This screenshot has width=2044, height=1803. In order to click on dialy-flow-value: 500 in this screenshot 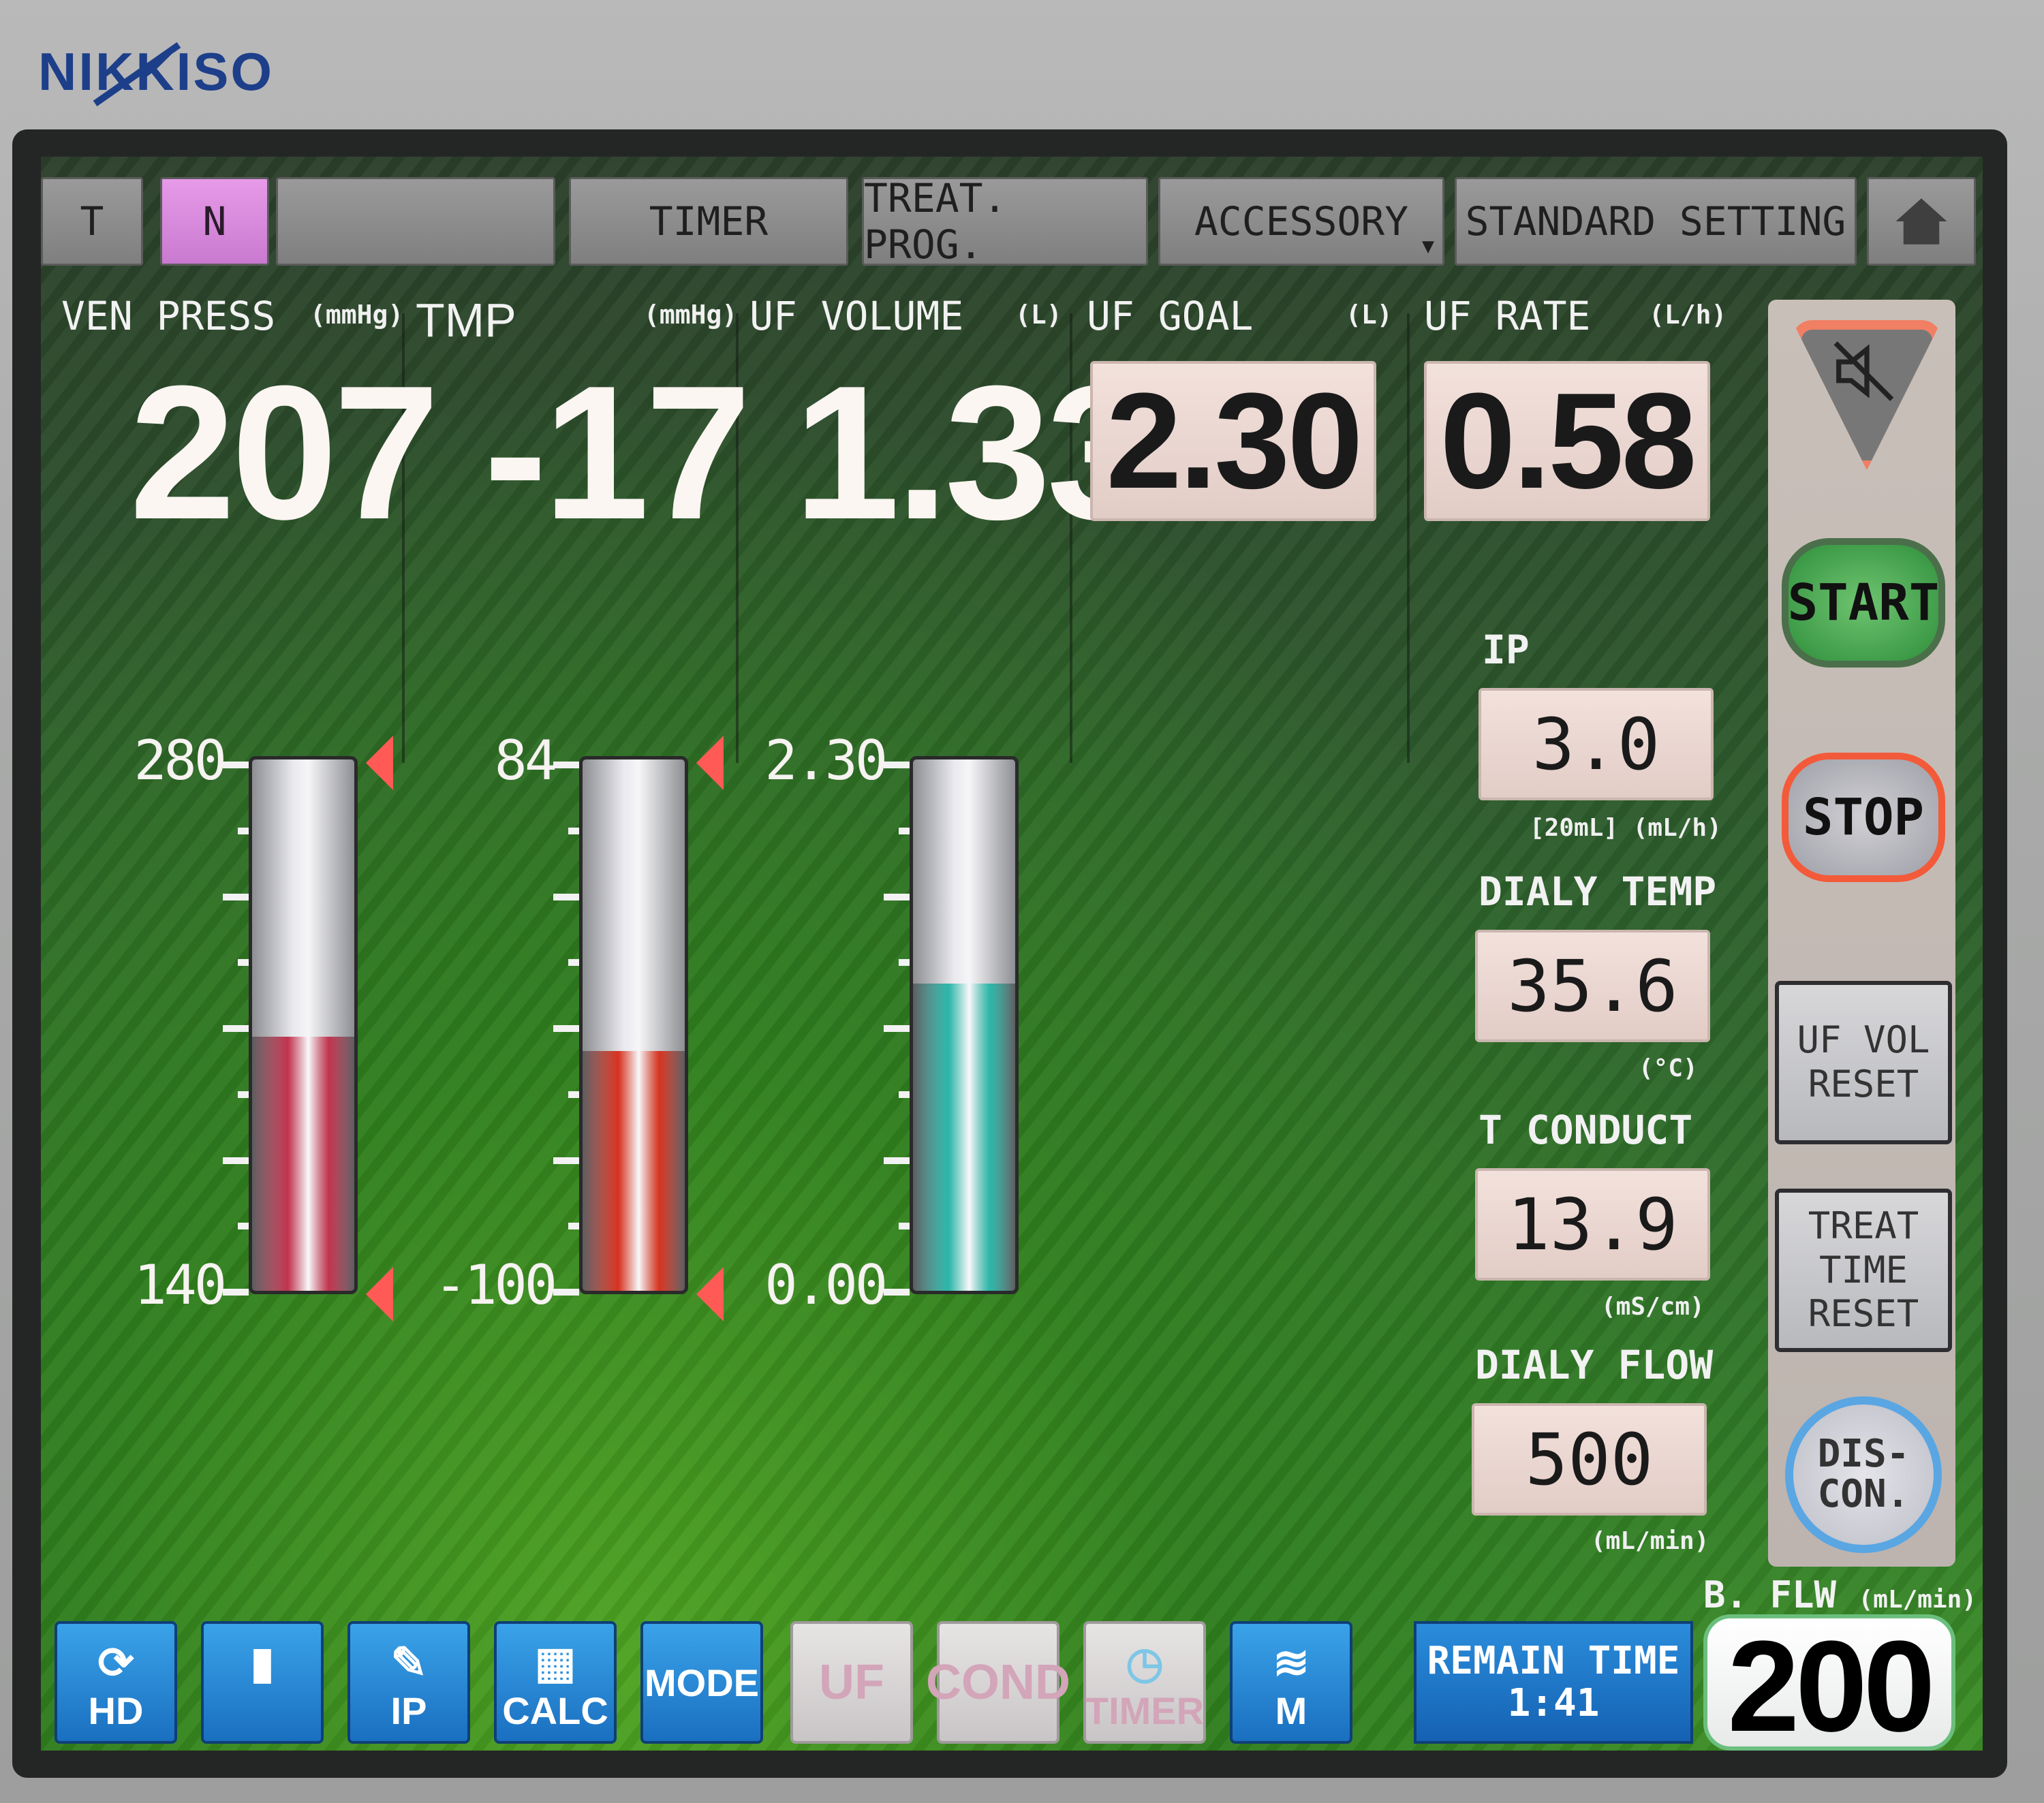, I will do `click(1590, 1459)`.